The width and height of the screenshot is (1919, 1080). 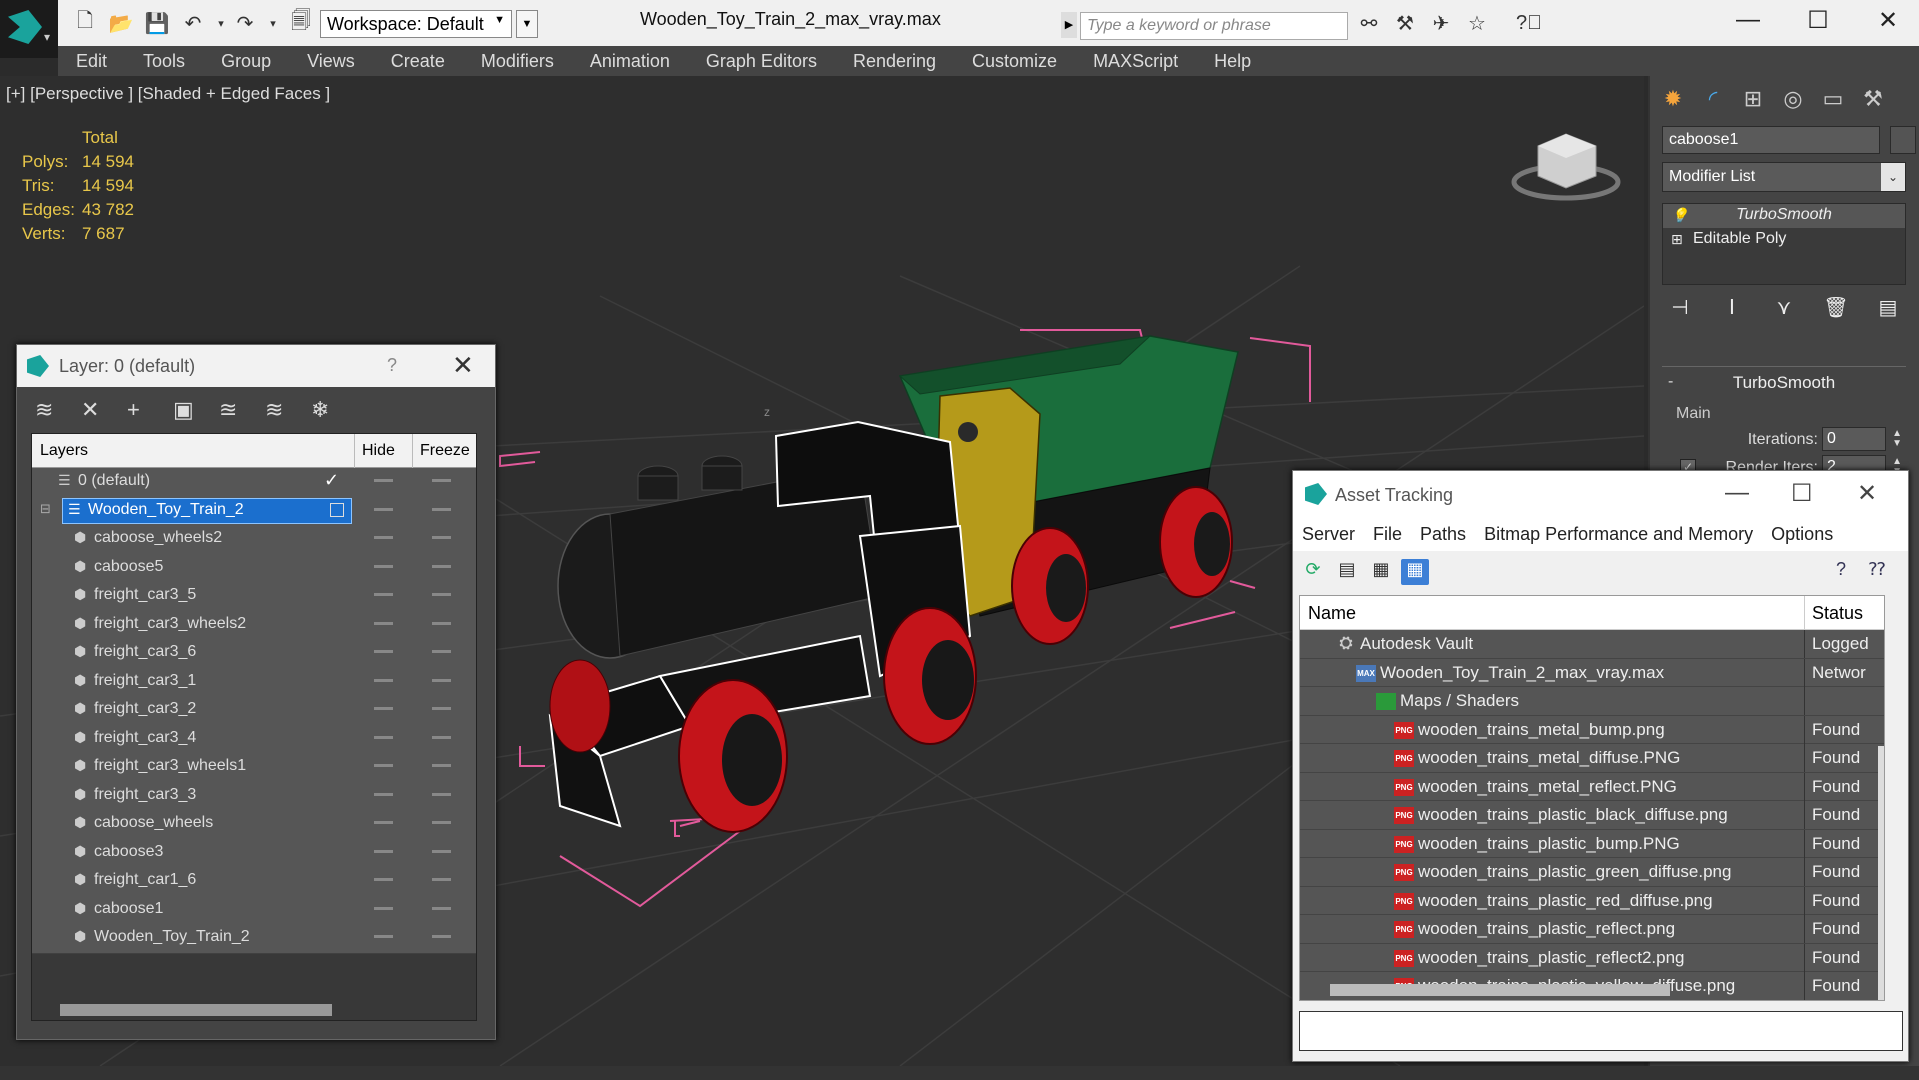 What do you see at coordinates (193, 23) in the screenshot?
I see `undo-icon: ↶` at bounding box center [193, 23].